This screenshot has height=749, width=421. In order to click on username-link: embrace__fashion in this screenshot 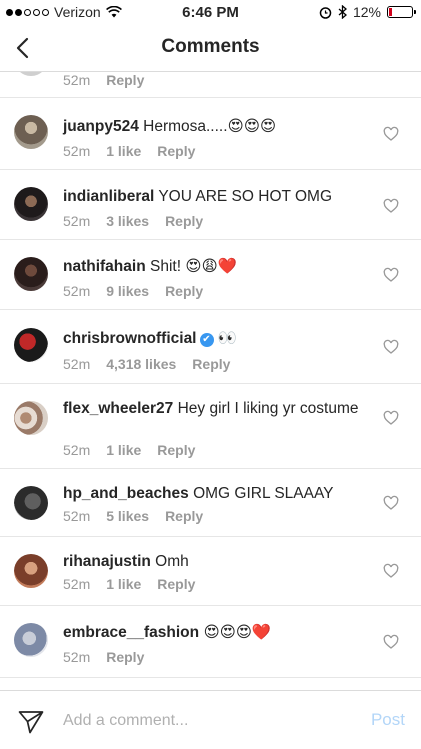, I will do `click(131, 632)`.